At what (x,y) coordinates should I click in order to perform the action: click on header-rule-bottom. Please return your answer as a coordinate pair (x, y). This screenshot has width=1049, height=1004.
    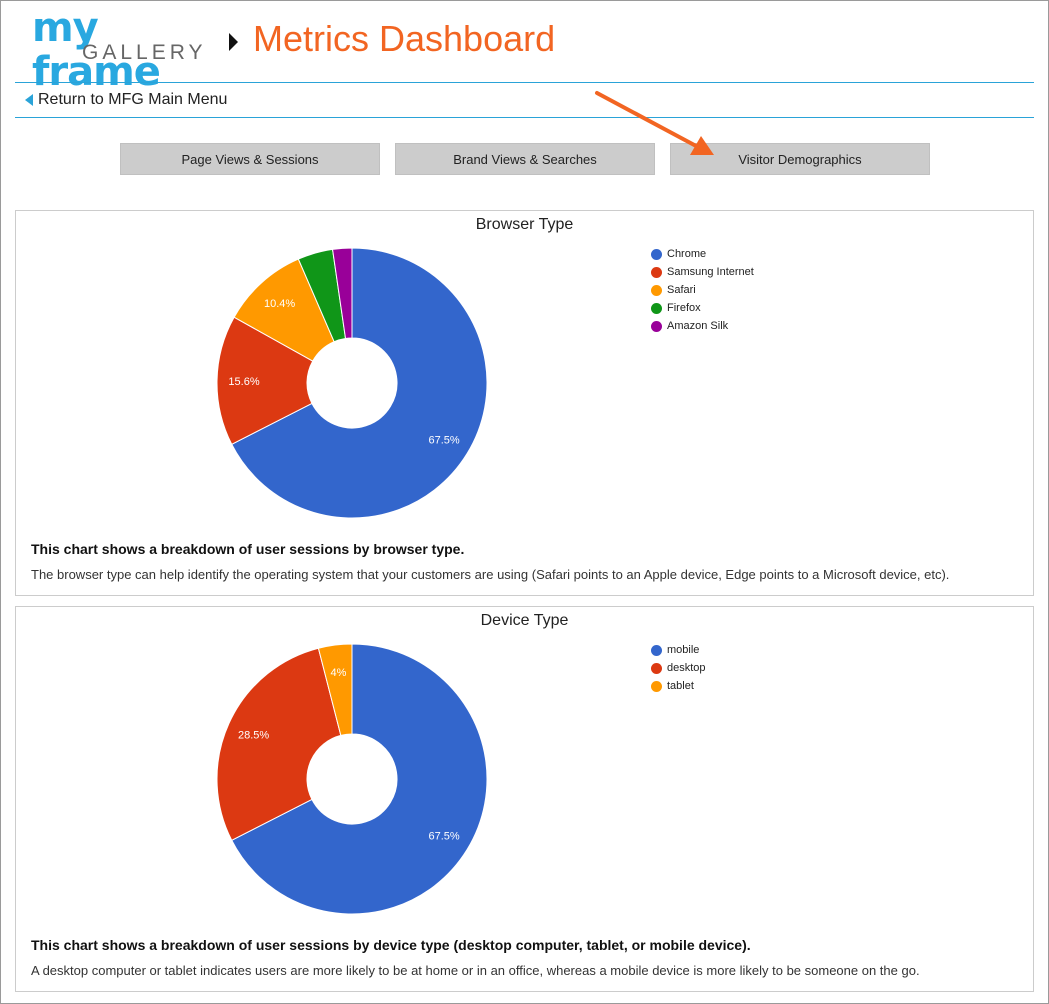
    Looking at the image, I should click on (524, 117).